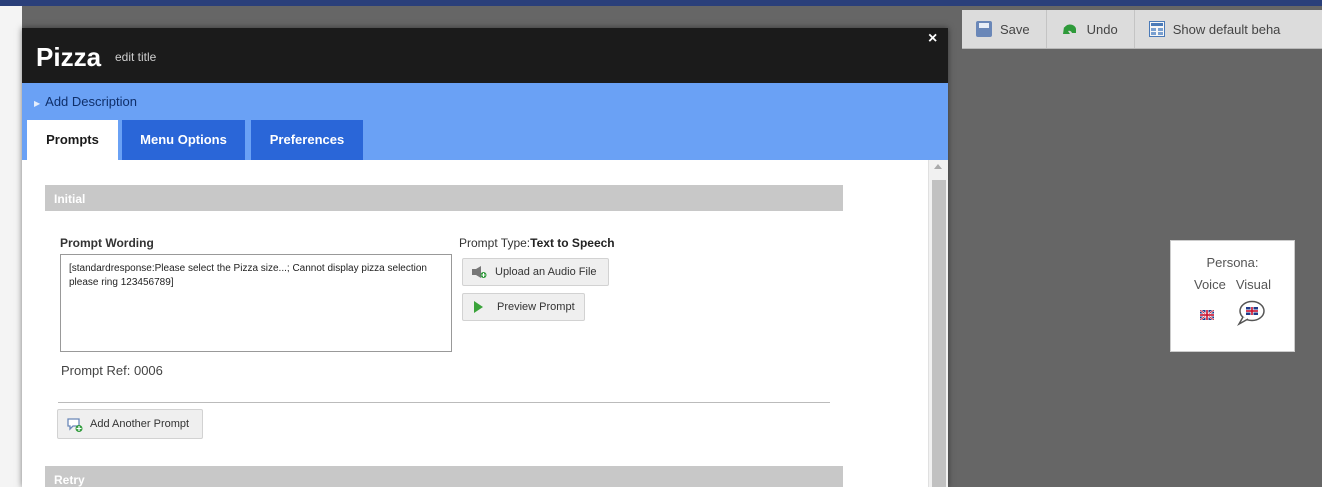  I want to click on save-label: Save, so click(1015, 29).